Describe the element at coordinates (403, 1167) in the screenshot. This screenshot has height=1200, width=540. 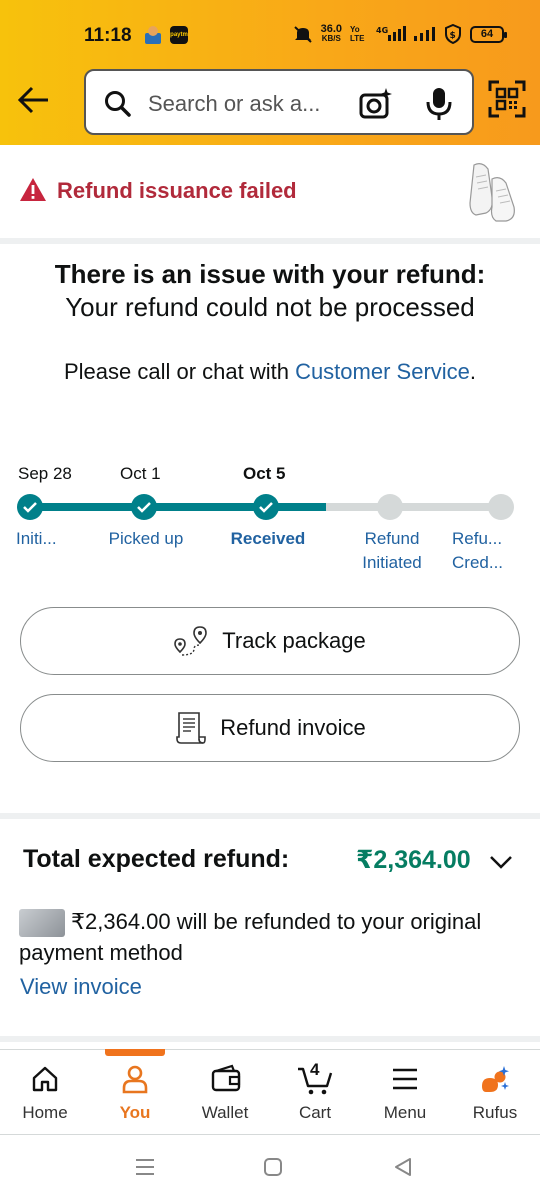
I see `back-system-icon` at that location.